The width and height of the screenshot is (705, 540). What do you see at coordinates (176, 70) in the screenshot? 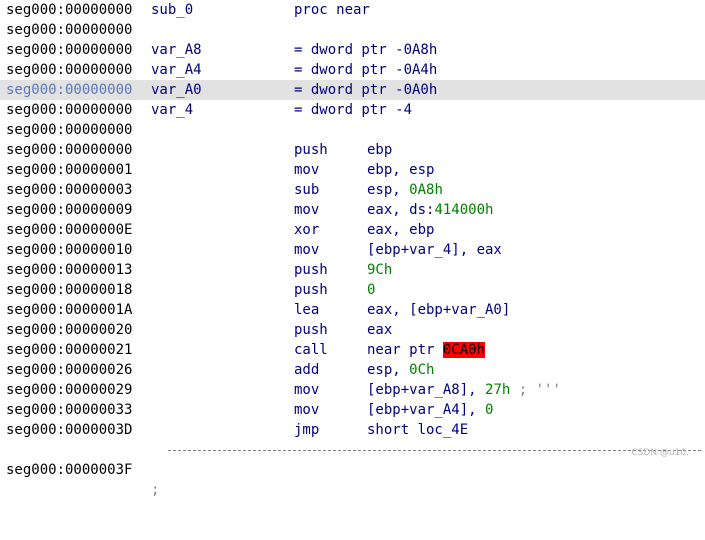
I see `line-label: var_A4` at bounding box center [176, 70].